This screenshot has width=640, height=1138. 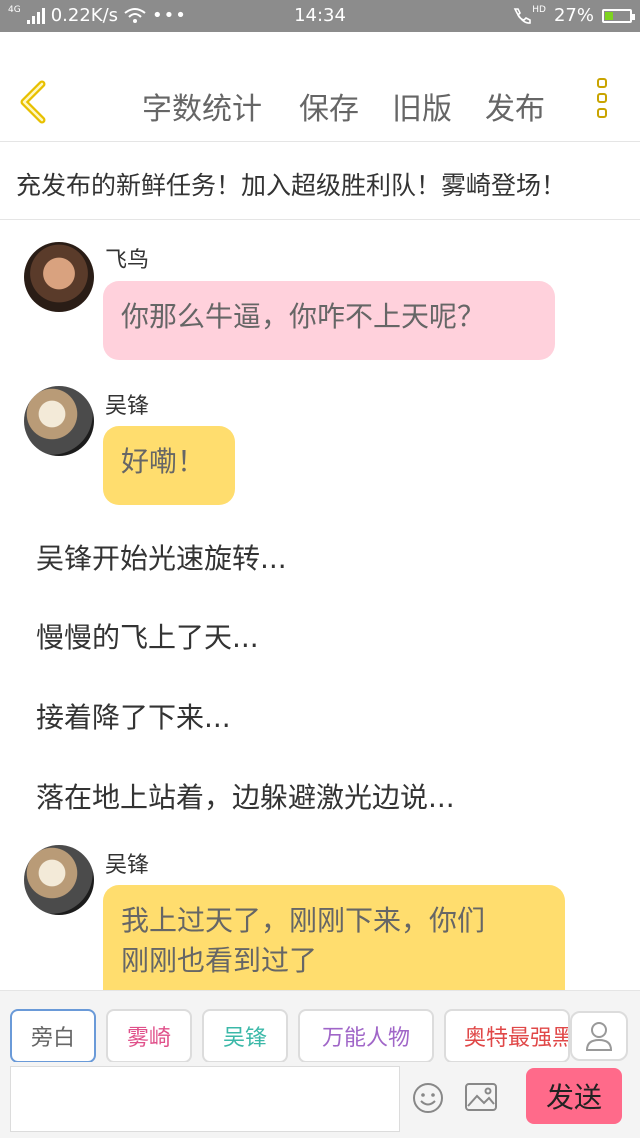 I want to click on more-vertical-icon, so click(x=605, y=104).